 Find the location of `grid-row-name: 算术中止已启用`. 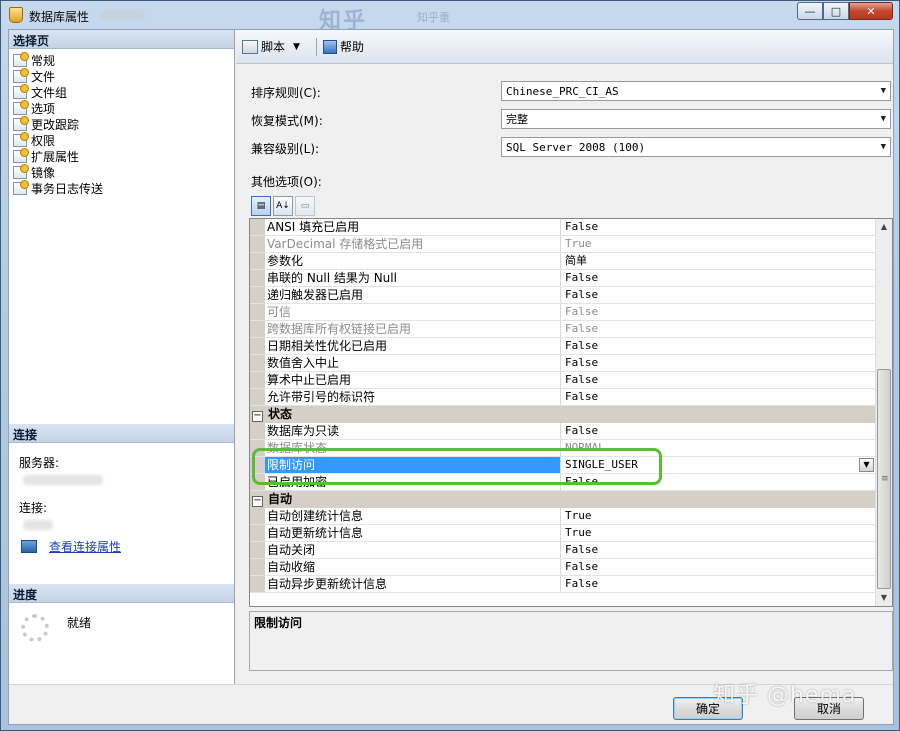

grid-row-name: 算术中止已启用 is located at coordinates (413, 380).